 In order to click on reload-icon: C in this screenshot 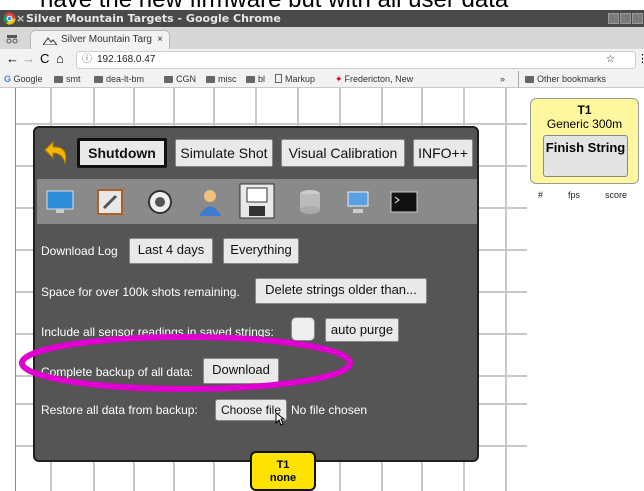, I will do `click(44, 58)`.